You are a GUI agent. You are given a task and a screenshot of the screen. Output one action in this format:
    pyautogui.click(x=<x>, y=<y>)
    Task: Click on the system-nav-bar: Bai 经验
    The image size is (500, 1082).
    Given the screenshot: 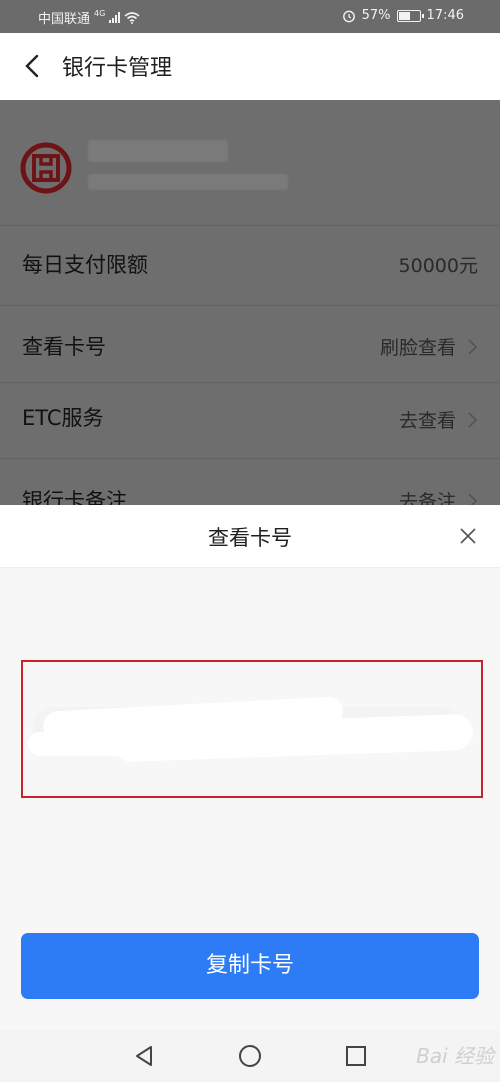 What is the action you would take?
    pyautogui.click(x=250, y=1056)
    